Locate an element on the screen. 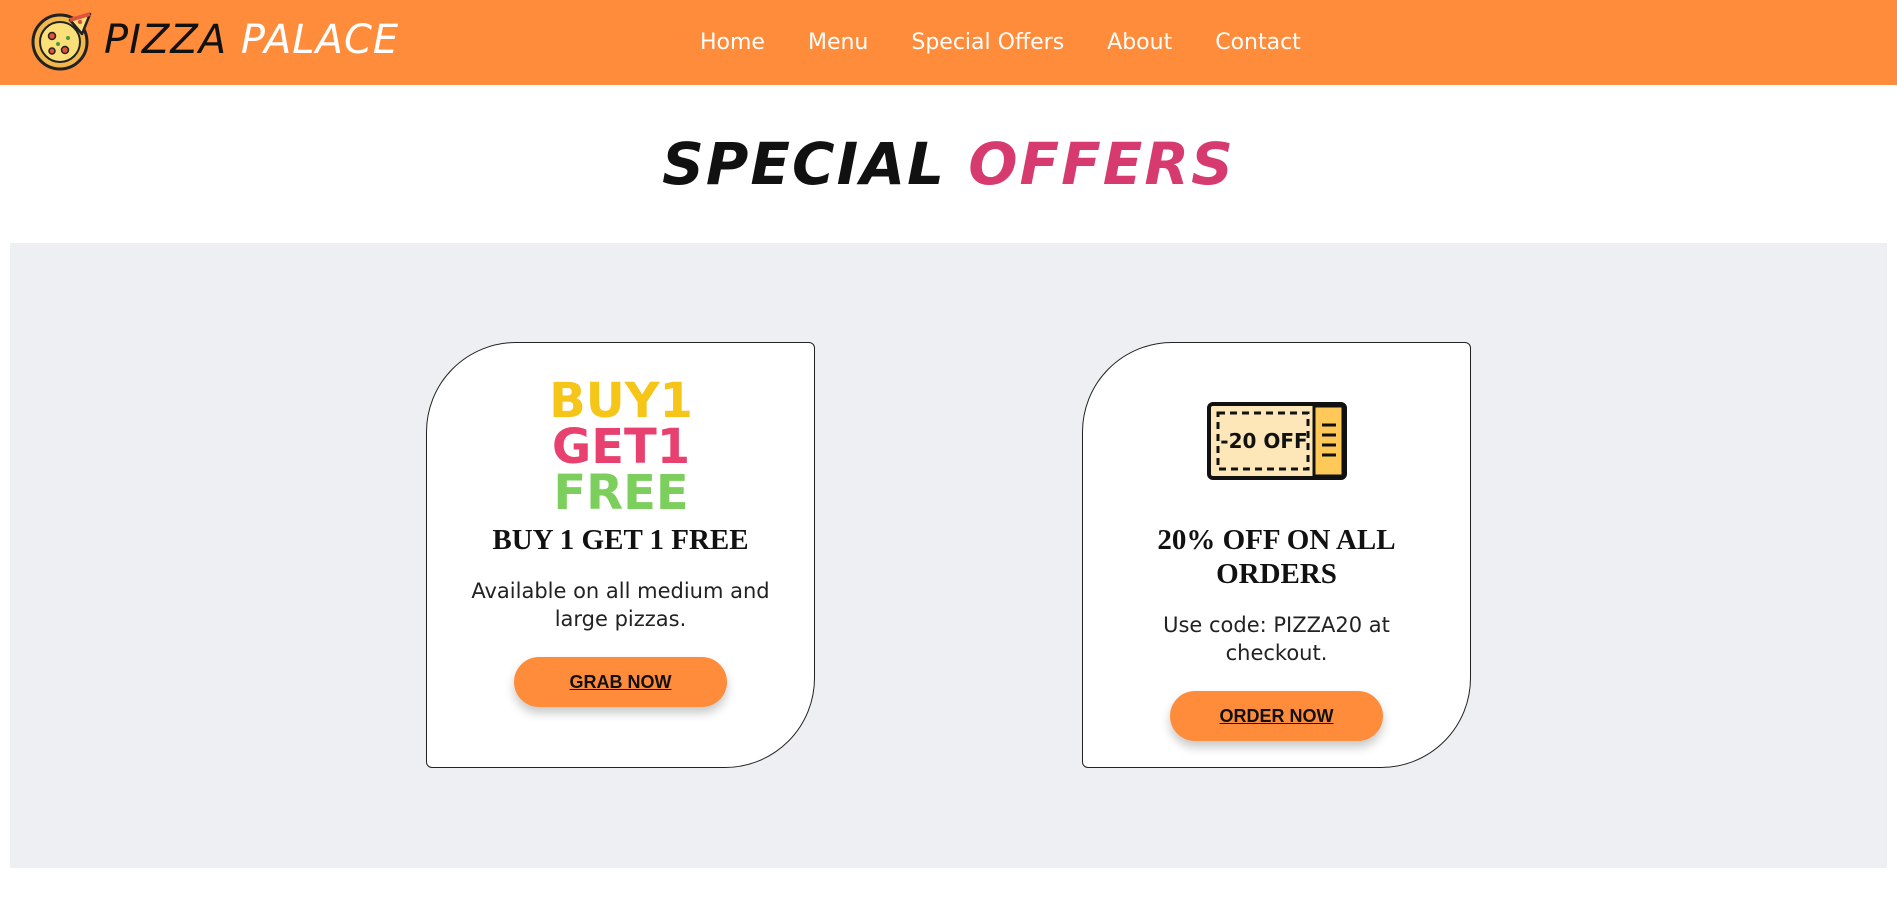 Image resolution: width=1897 pixels, height=897 pixels. offer-description: Use code: PIZZA20 at checkout. is located at coordinates (1276, 639).